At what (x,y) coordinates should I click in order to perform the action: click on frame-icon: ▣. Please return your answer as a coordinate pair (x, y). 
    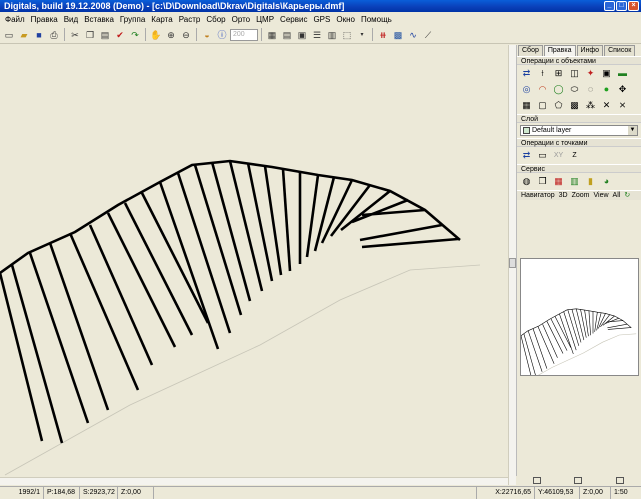
    Looking at the image, I should click on (606, 73).